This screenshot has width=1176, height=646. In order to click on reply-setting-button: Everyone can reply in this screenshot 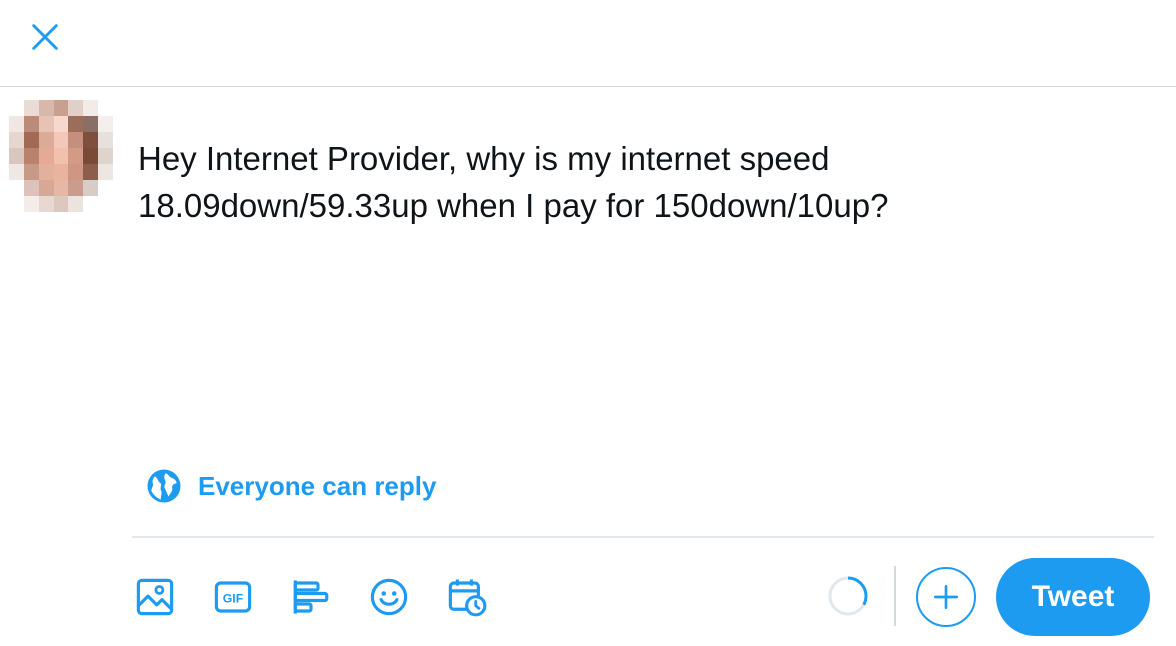, I will do `click(291, 486)`.